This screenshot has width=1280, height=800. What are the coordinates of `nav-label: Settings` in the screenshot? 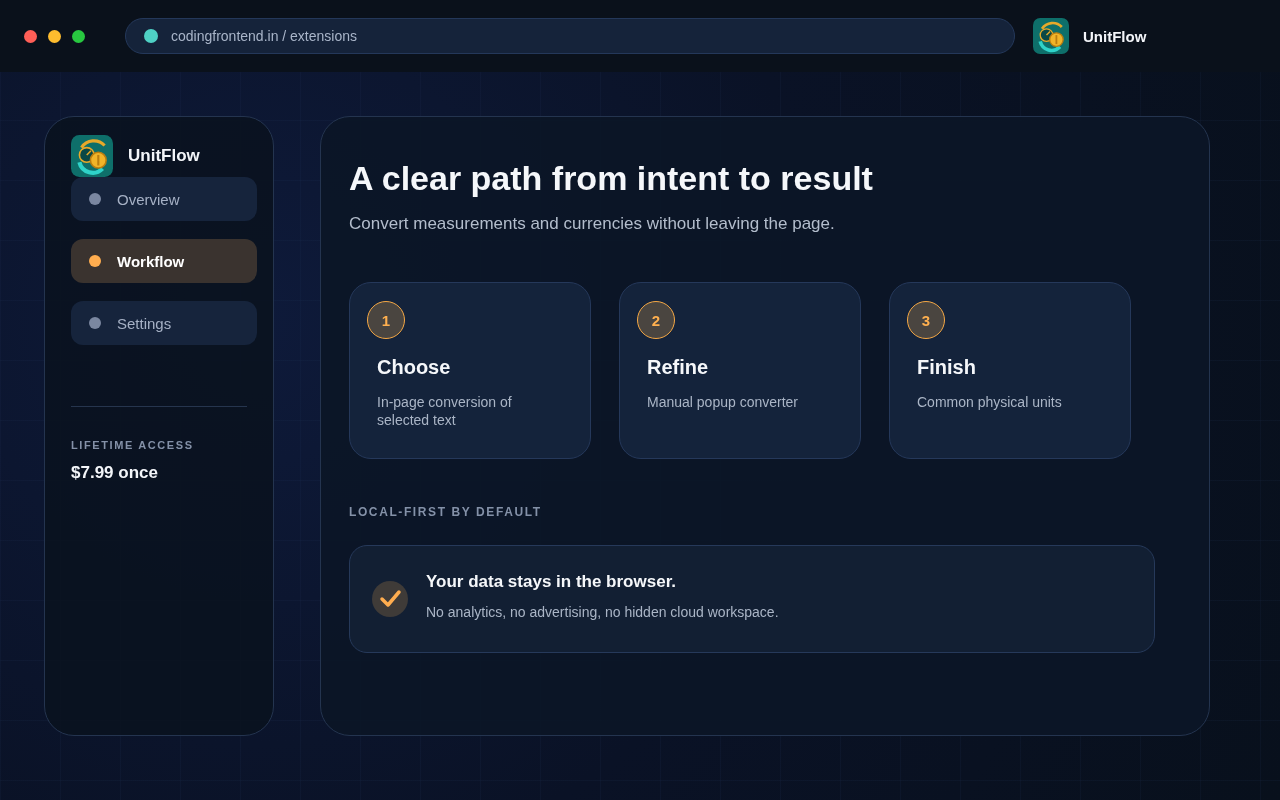 It's located at (144, 323).